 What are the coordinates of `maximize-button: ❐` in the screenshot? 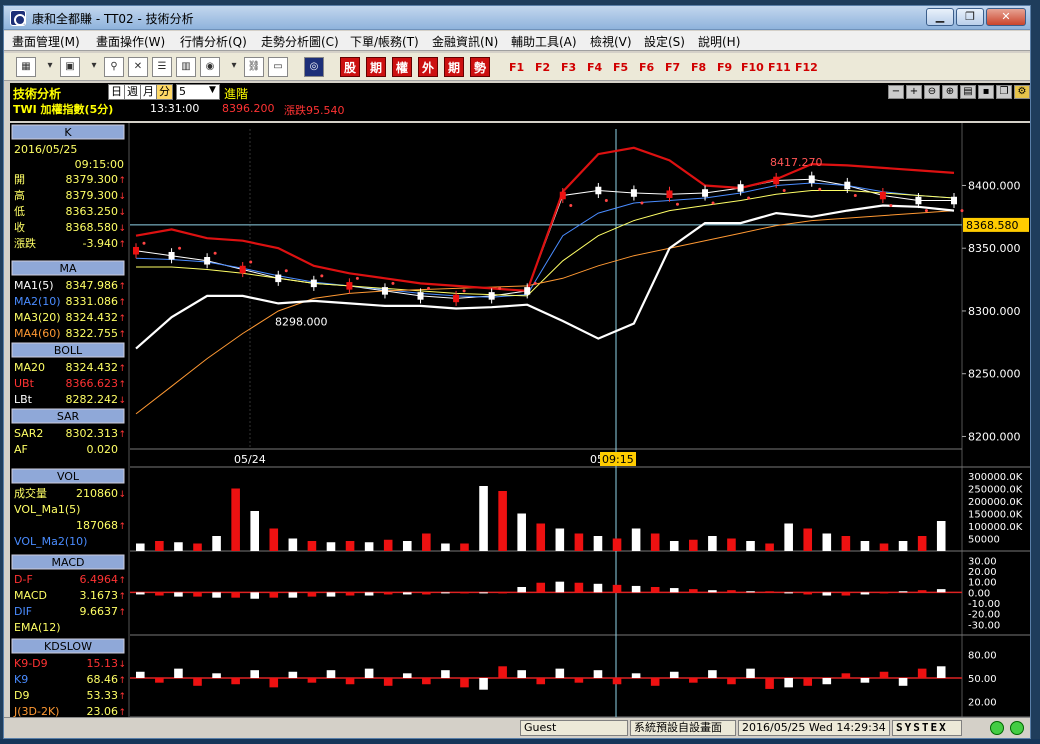 It's located at (970, 17).